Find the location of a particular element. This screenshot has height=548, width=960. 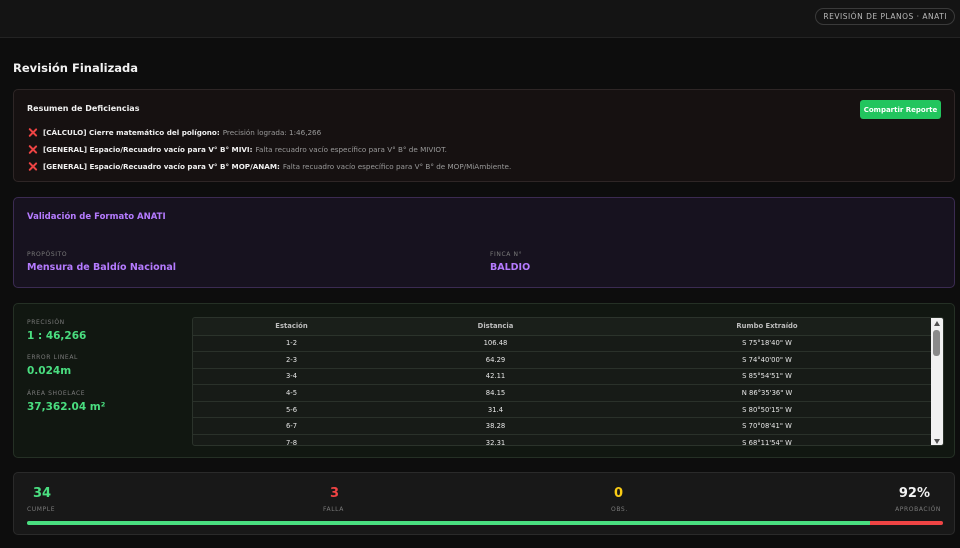

precision-label: Precisión is located at coordinates (46, 322).